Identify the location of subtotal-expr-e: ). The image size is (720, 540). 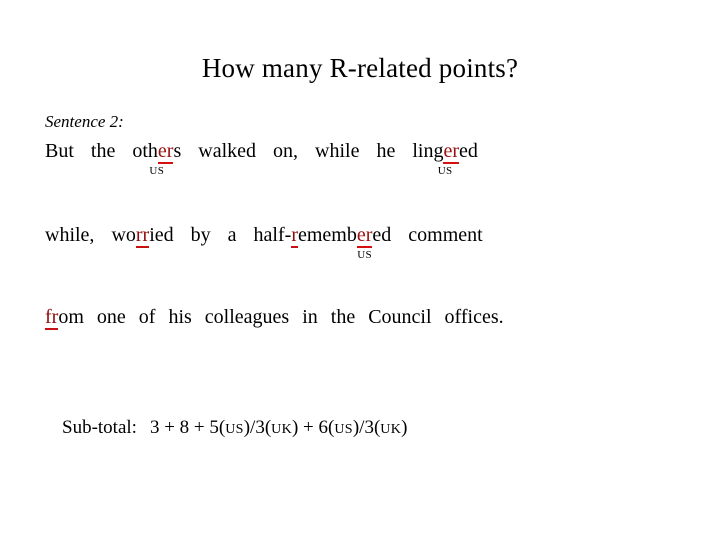
(404, 427).